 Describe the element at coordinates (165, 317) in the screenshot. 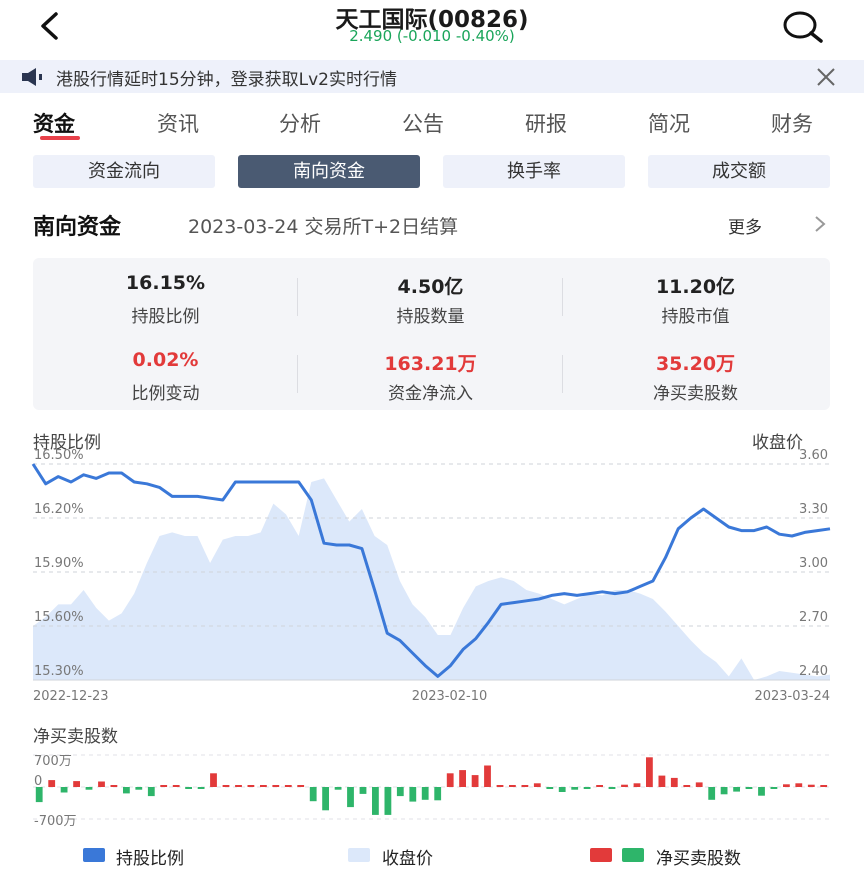

I see `stat-label-holding-ratio: 持股比例` at that location.